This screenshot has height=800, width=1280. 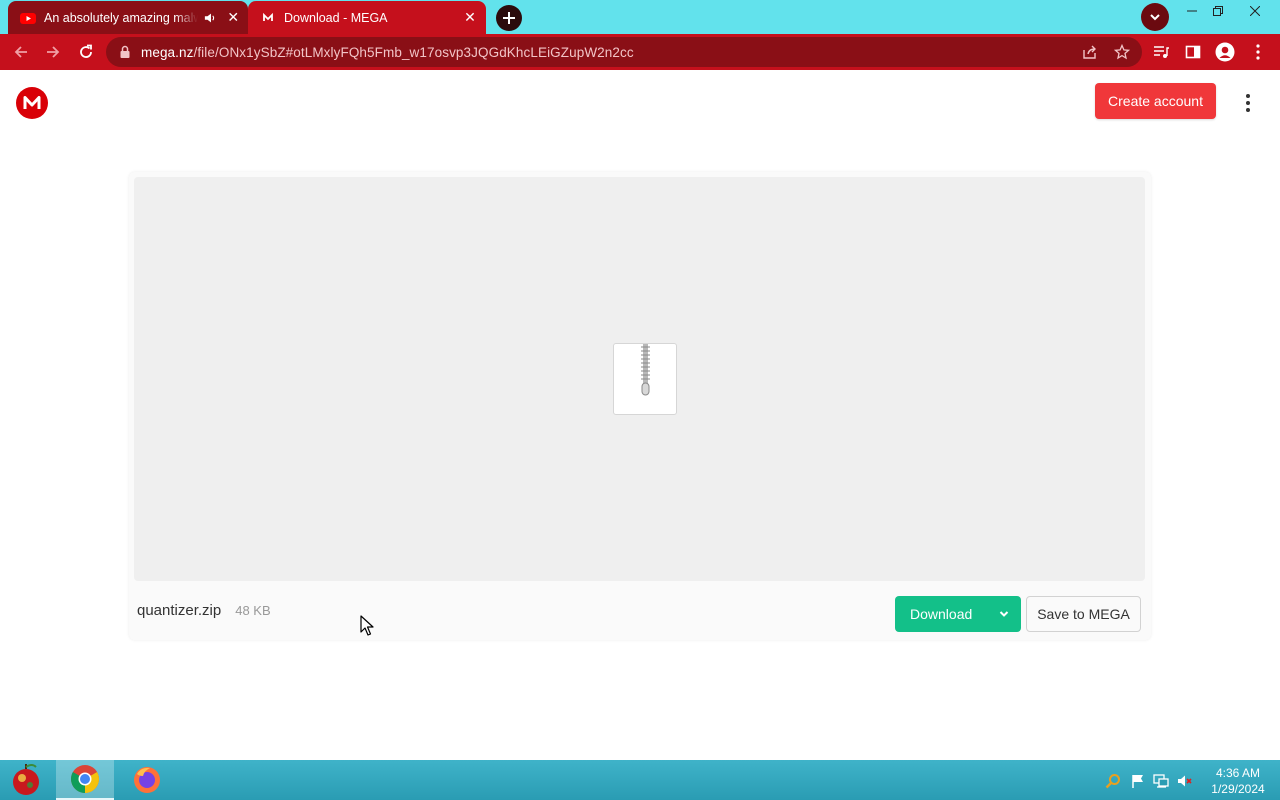 I want to click on side-panel-button, so click(x=1193, y=52).